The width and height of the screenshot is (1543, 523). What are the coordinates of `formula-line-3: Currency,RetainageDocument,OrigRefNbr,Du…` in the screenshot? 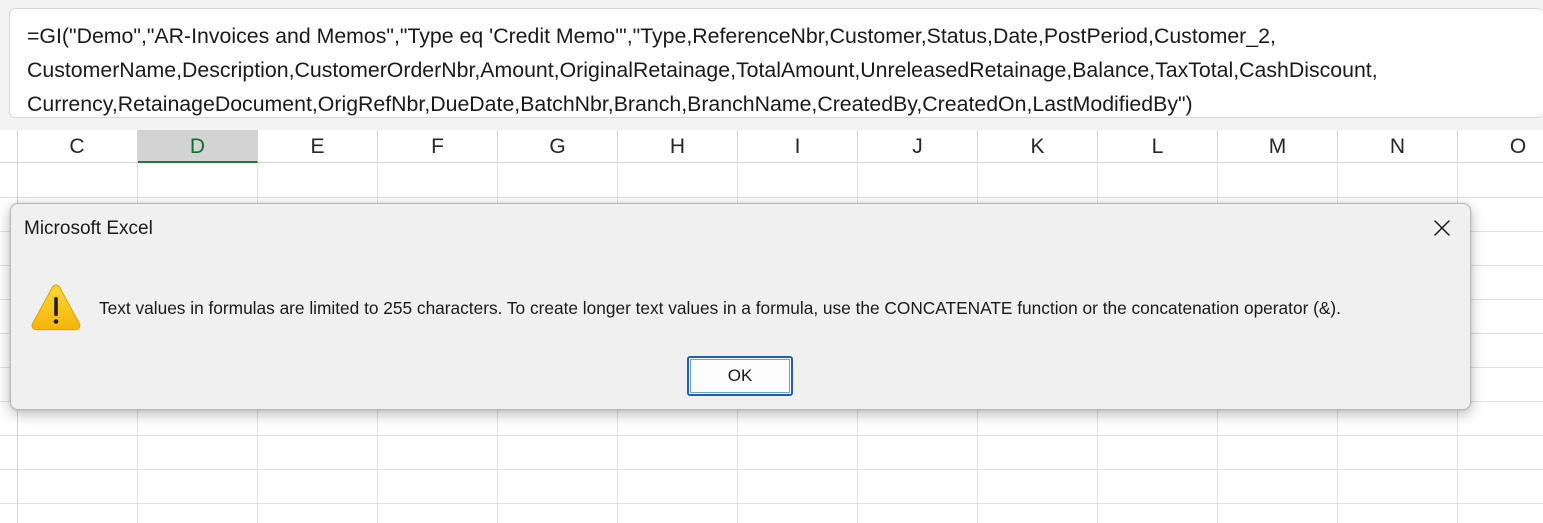 It's located at (610, 104).